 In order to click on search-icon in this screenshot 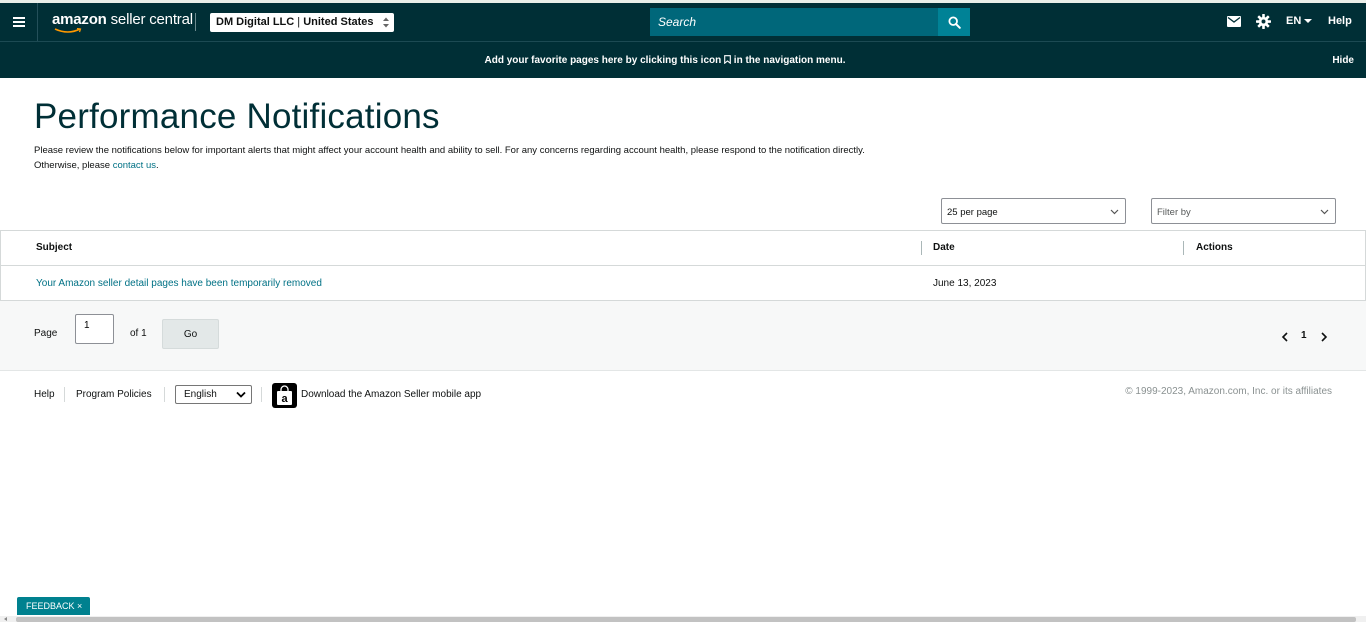, I will do `click(954, 22)`.